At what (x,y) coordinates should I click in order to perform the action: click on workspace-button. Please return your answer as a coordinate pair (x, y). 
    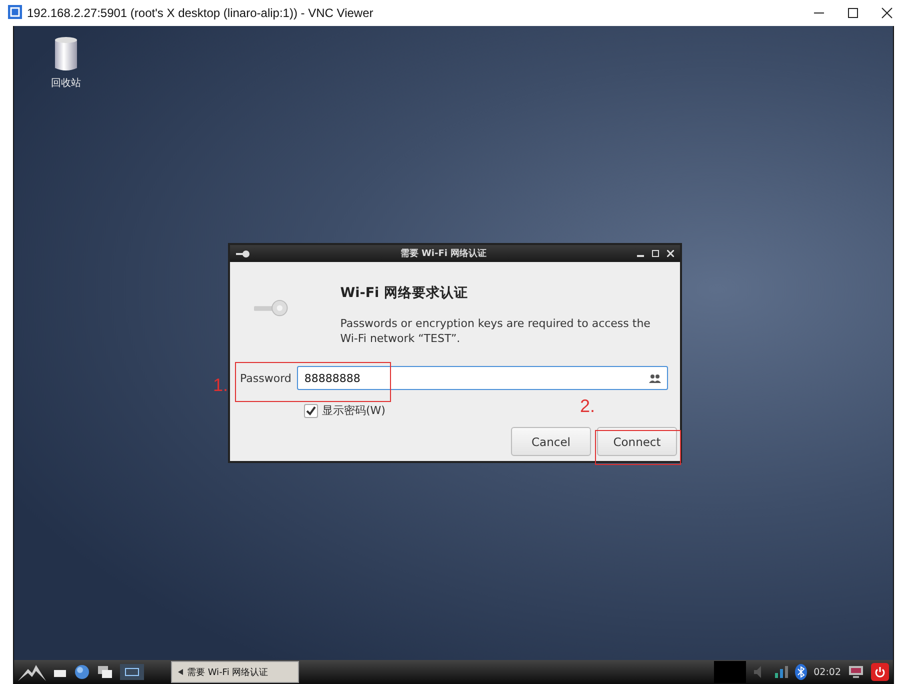
    Looking at the image, I should click on (132, 672).